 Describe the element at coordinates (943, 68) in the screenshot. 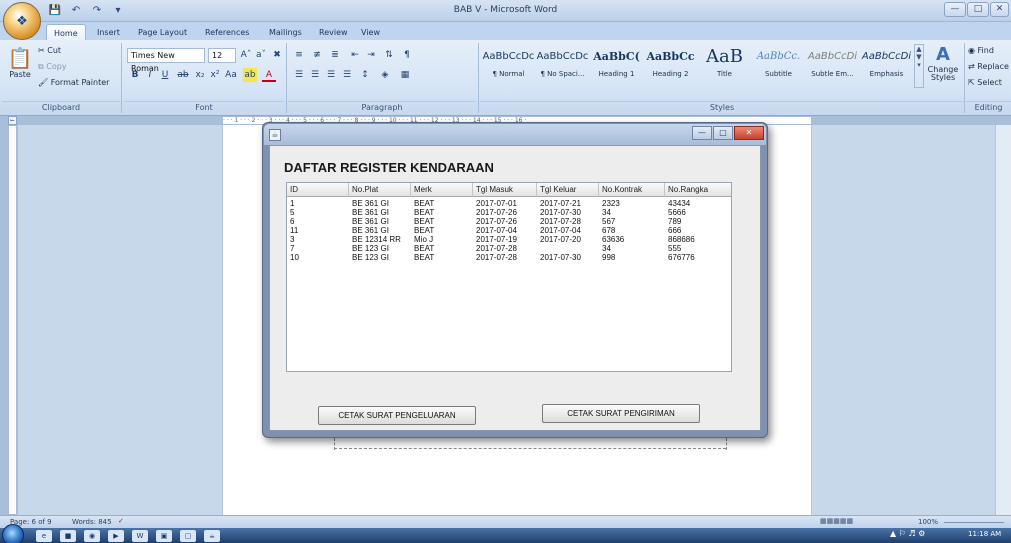

I see `change-styles-button: A Change Styles` at that location.